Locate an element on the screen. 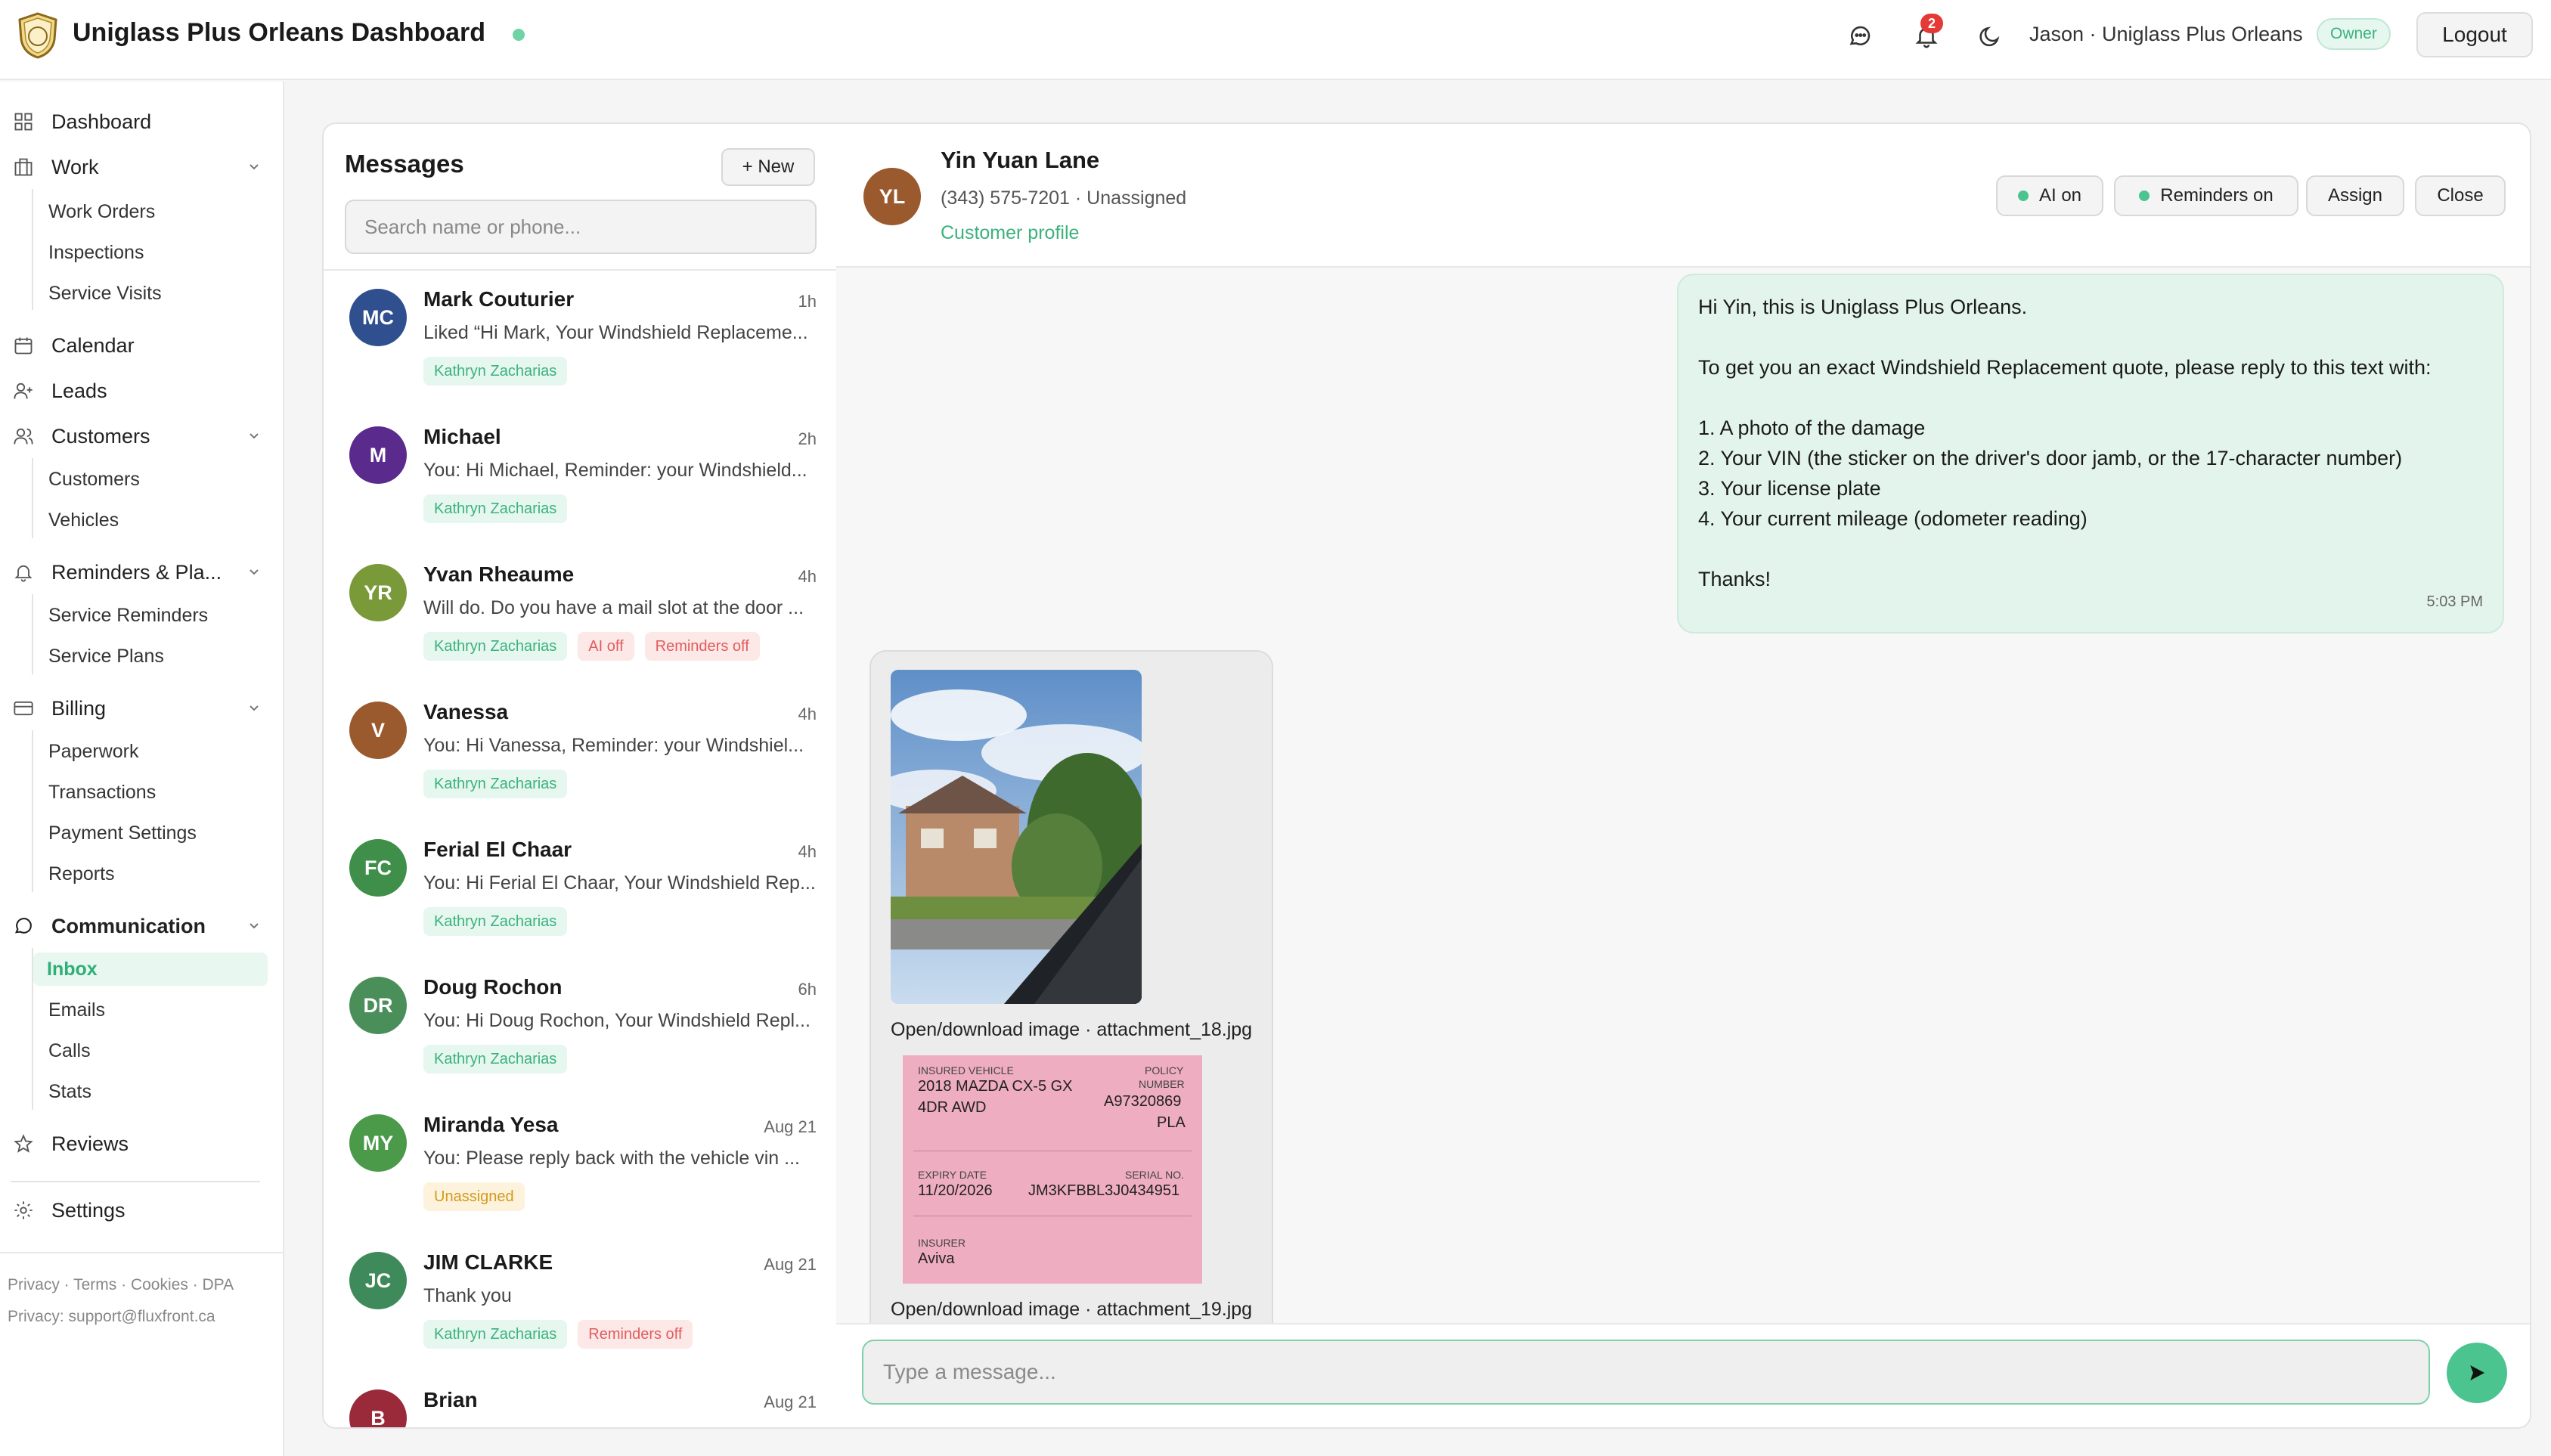  nav-service-reminders: Service Reminders is located at coordinates (128, 615).